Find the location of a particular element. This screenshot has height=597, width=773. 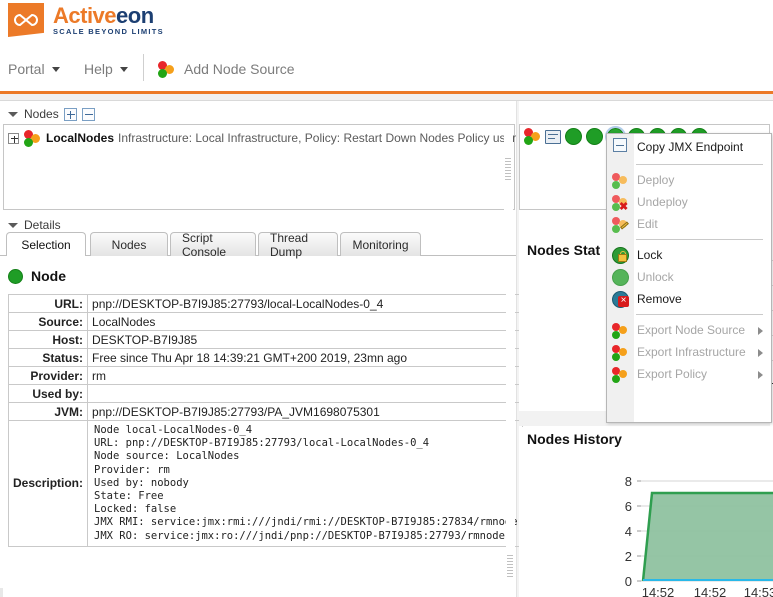

logo-tagline: SCALE BEYOND LIMITS is located at coordinates (108, 31).